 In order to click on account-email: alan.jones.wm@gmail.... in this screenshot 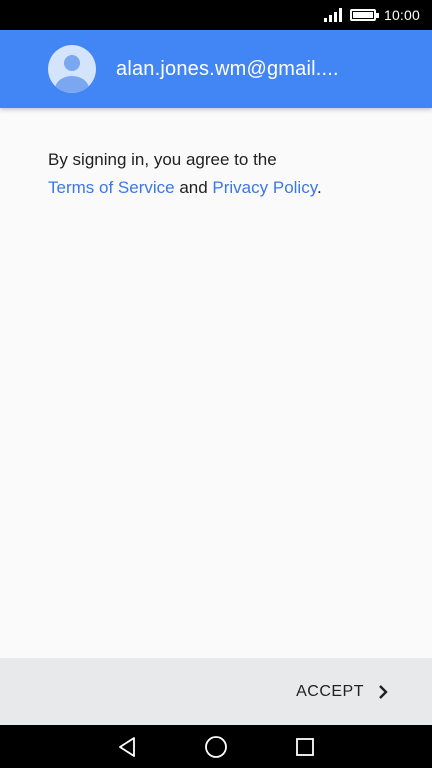, I will do `click(227, 68)`.